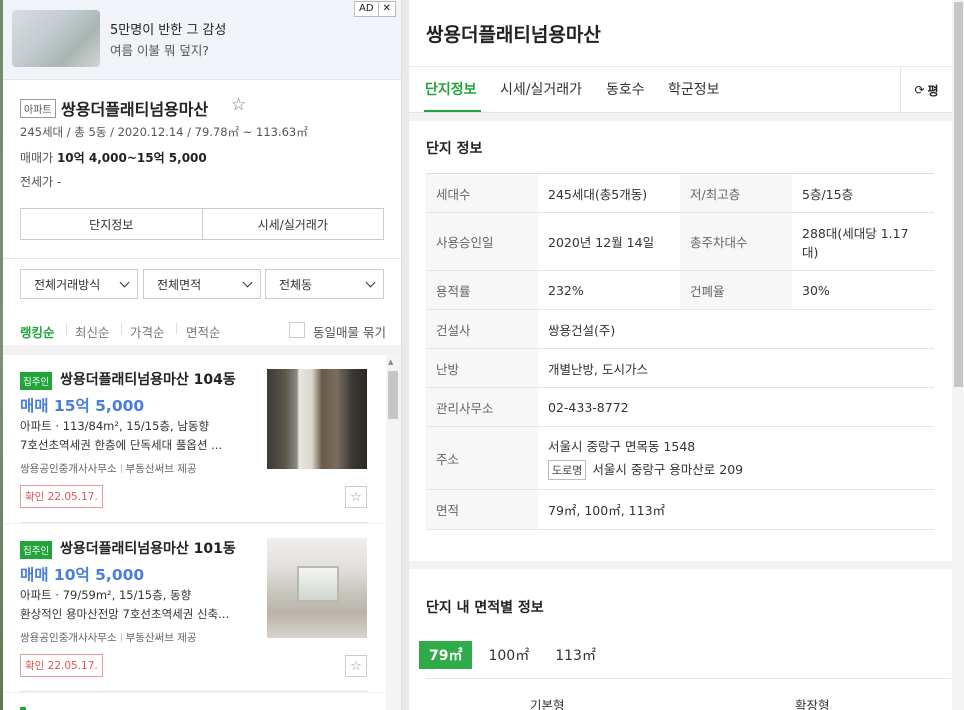 Image resolution: width=964 pixels, height=710 pixels. What do you see at coordinates (958, 194) in the screenshot?
I see `detail-scrollbar-thumb` at bounding box center [958, 194].